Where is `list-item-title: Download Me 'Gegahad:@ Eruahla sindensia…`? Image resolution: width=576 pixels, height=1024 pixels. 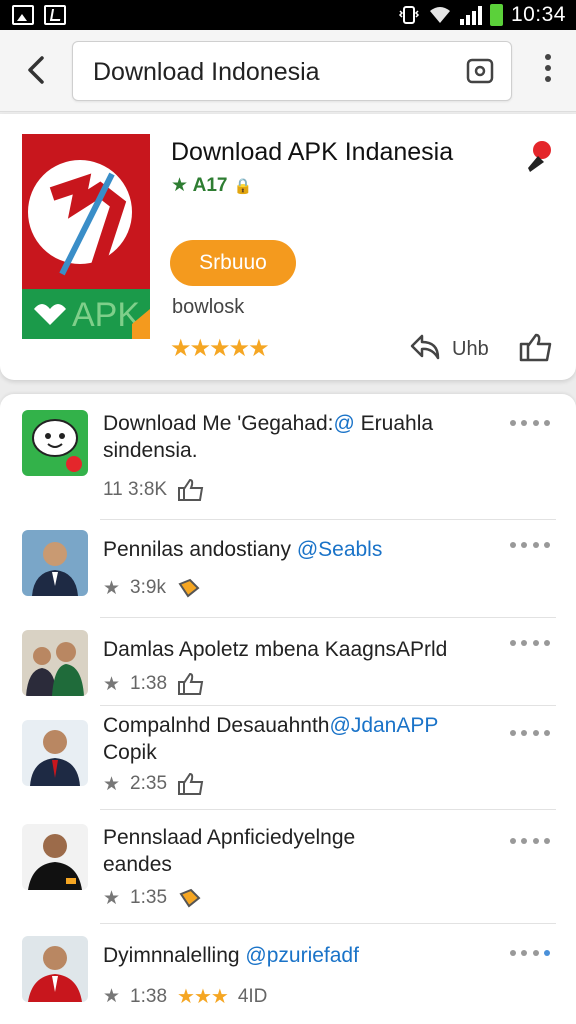
list-item-title: Download Me 'Gegahad:@ Eruahla sindensia… is located at coordinates (268, 437).